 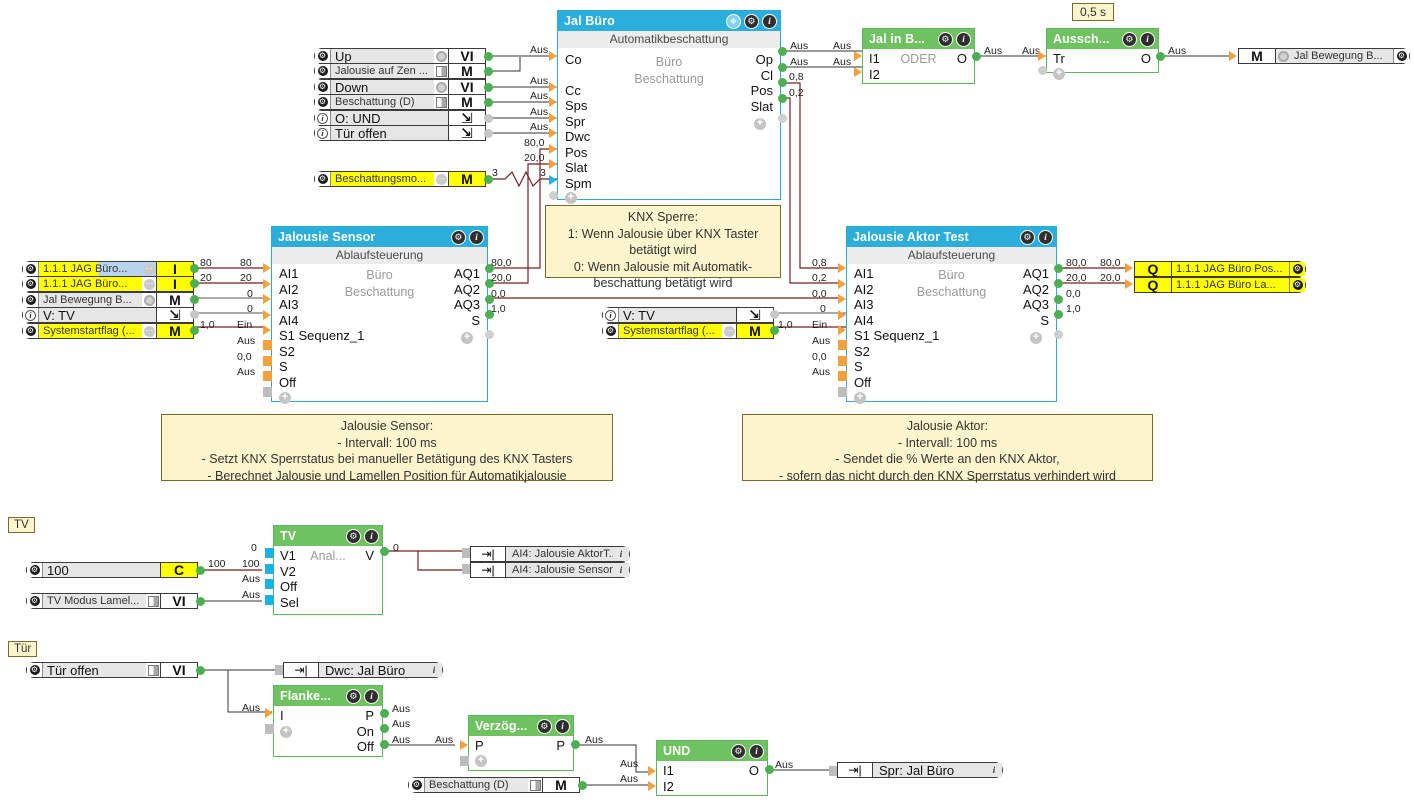 I want to click on port-in-extra, so click(x=1042, y=70).